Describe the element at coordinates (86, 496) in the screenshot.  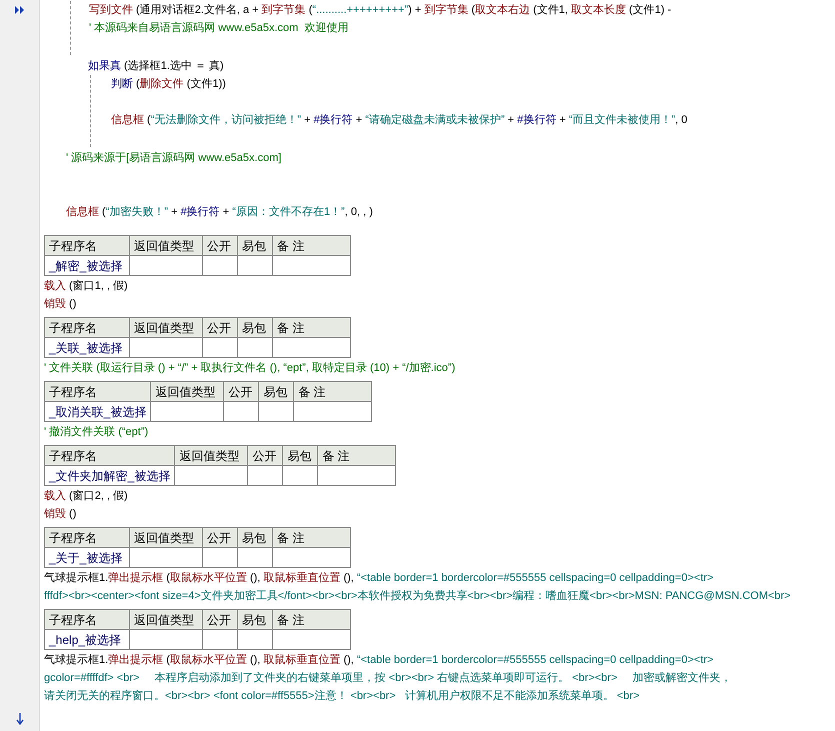
I see `code-line: 载入 (窗口2, , 假)` at that location.